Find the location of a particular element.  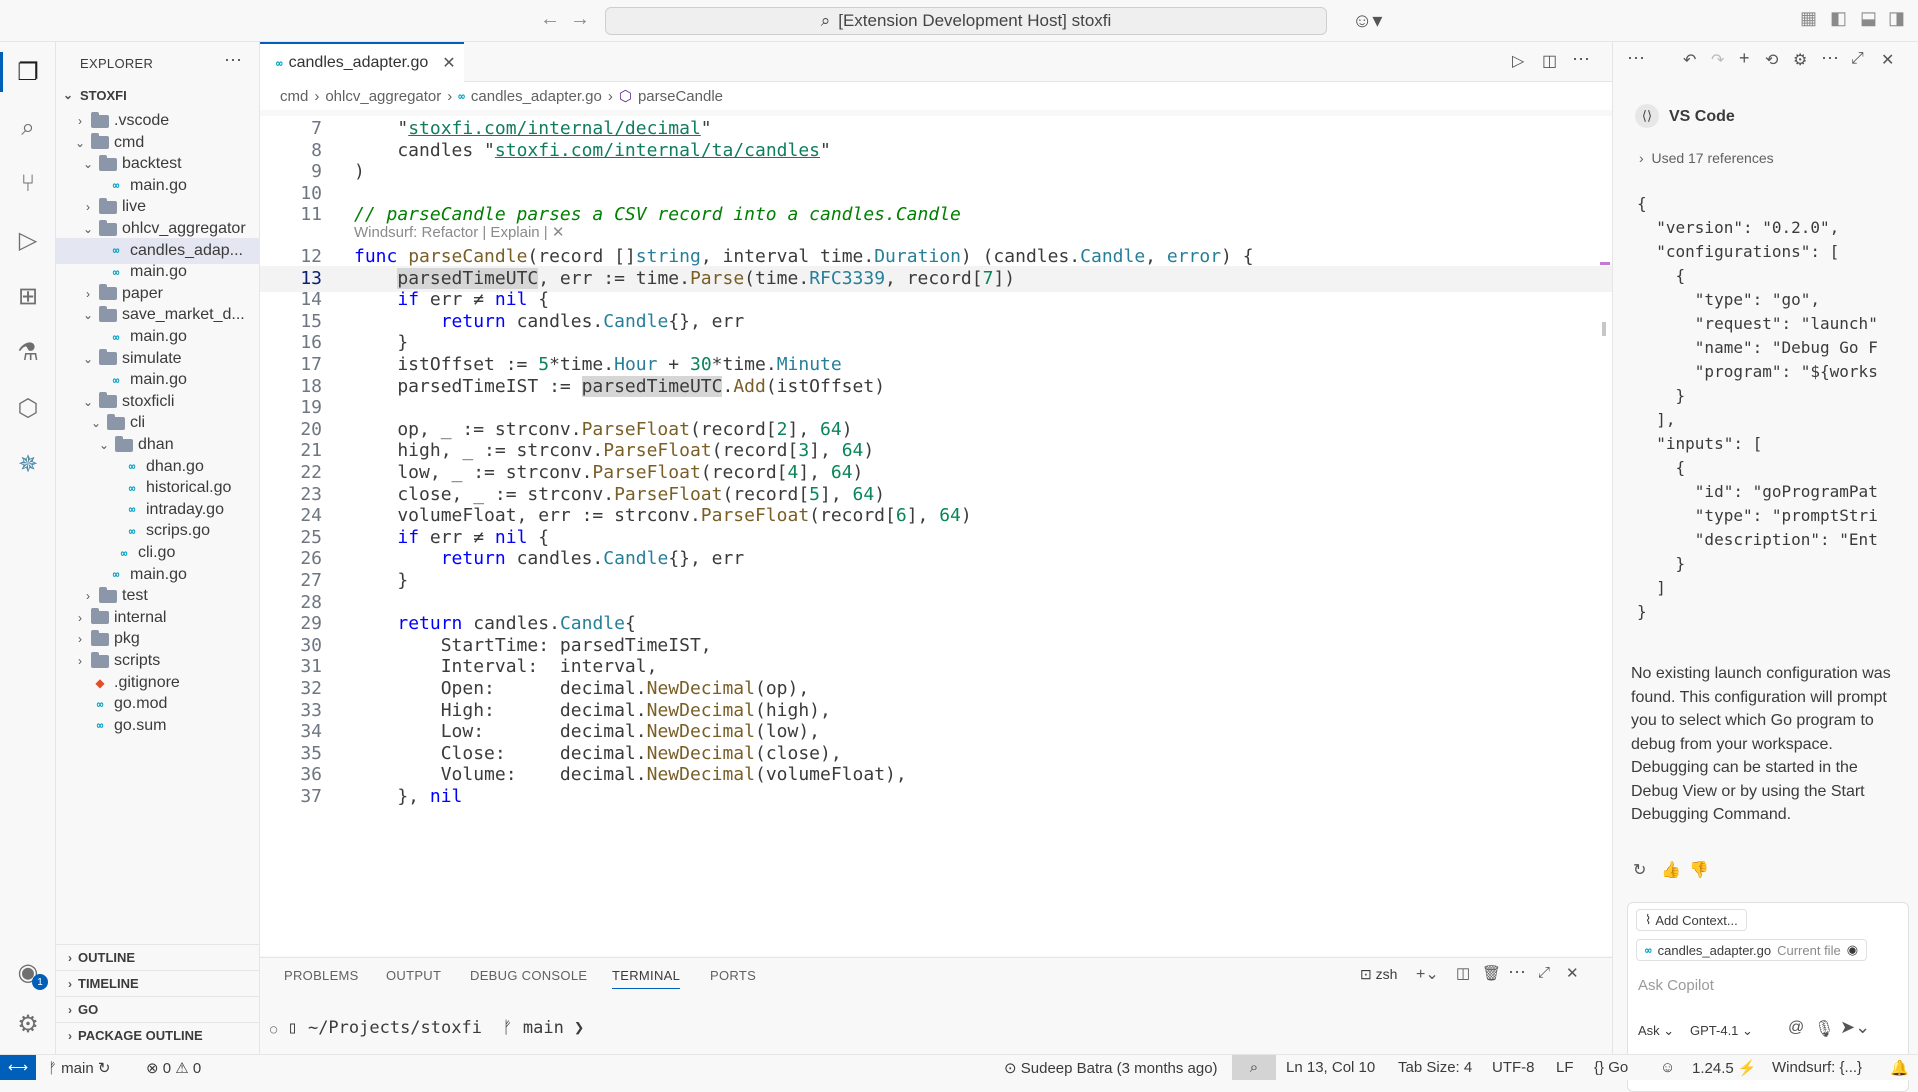

encoding: UTF-8 is located at coordinates (1513, 1067).